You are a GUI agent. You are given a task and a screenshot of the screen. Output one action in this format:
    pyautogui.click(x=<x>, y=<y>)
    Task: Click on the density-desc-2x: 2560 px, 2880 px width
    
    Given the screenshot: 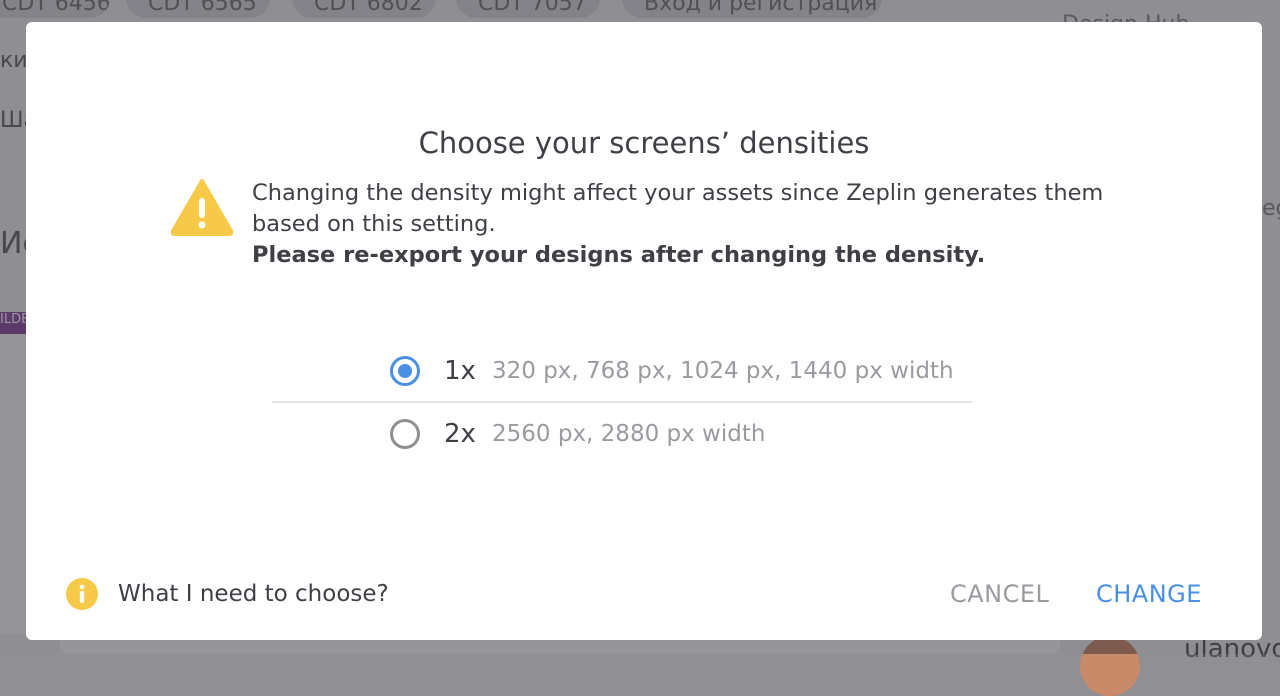 What is the action you would take?
    pyautogui.click(x=629, y=434)
    